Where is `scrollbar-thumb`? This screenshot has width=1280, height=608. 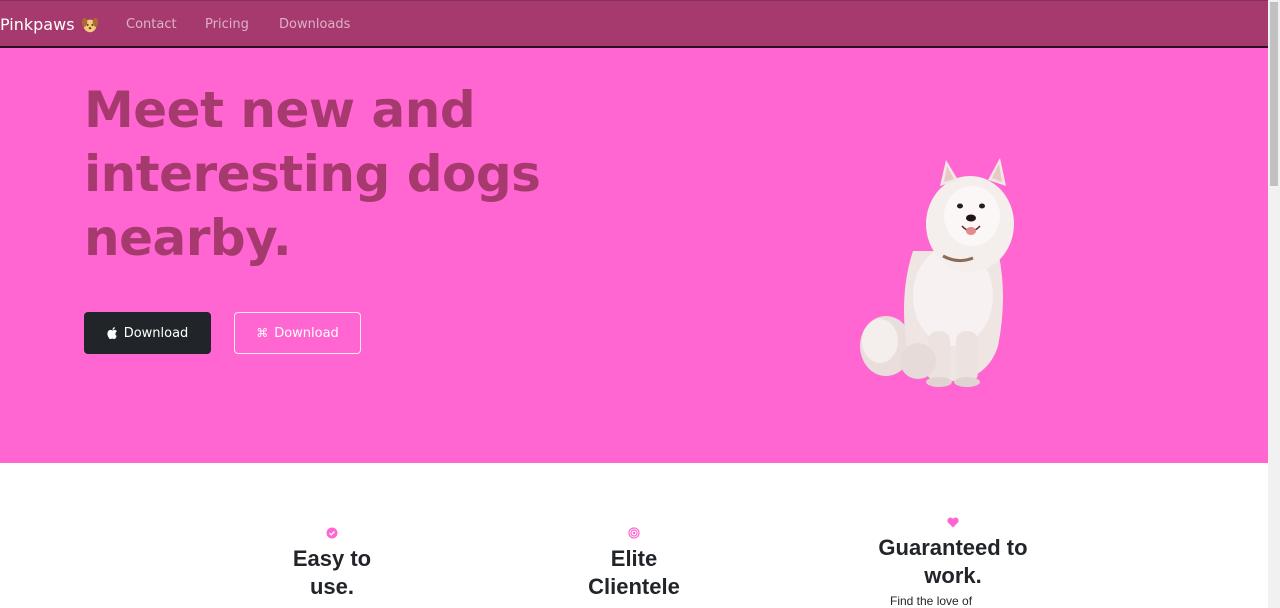
scrollbar-thumb is located at coordinates (1274, 94).